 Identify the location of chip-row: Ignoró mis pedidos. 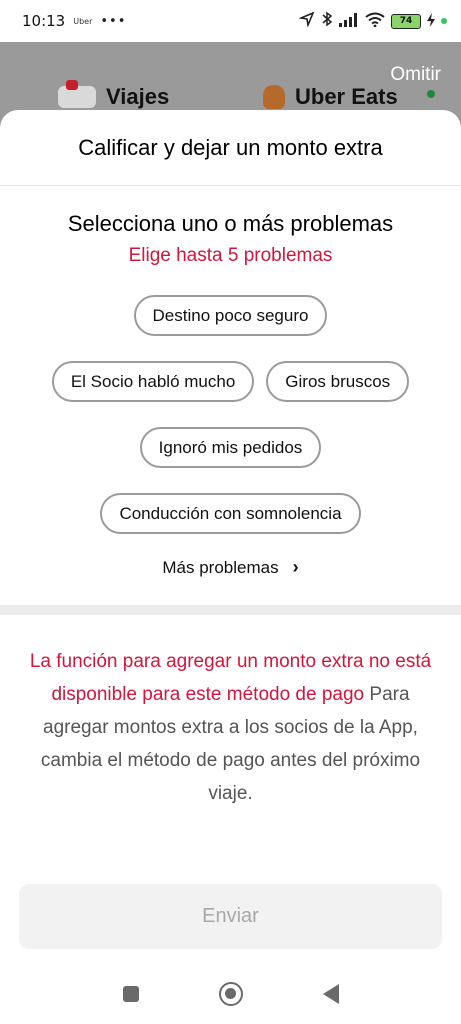
(230, 447).